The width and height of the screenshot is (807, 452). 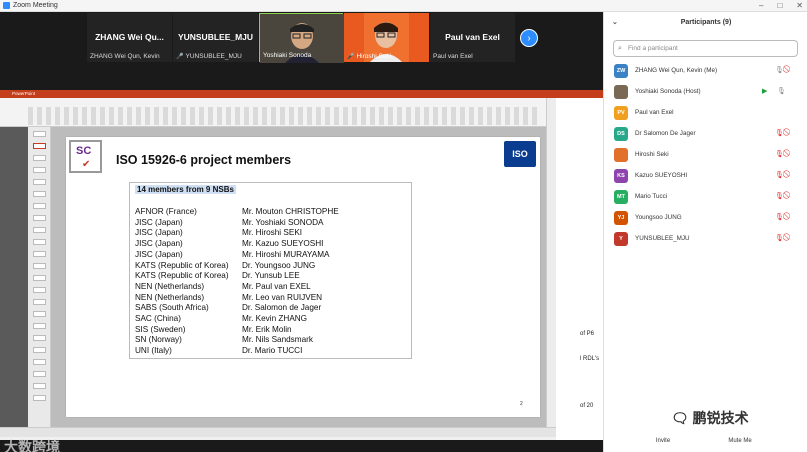 I want to click on participant-row: YJ Youngsoo JUNG 🎙 ⃠, so click(x=705, y=219).